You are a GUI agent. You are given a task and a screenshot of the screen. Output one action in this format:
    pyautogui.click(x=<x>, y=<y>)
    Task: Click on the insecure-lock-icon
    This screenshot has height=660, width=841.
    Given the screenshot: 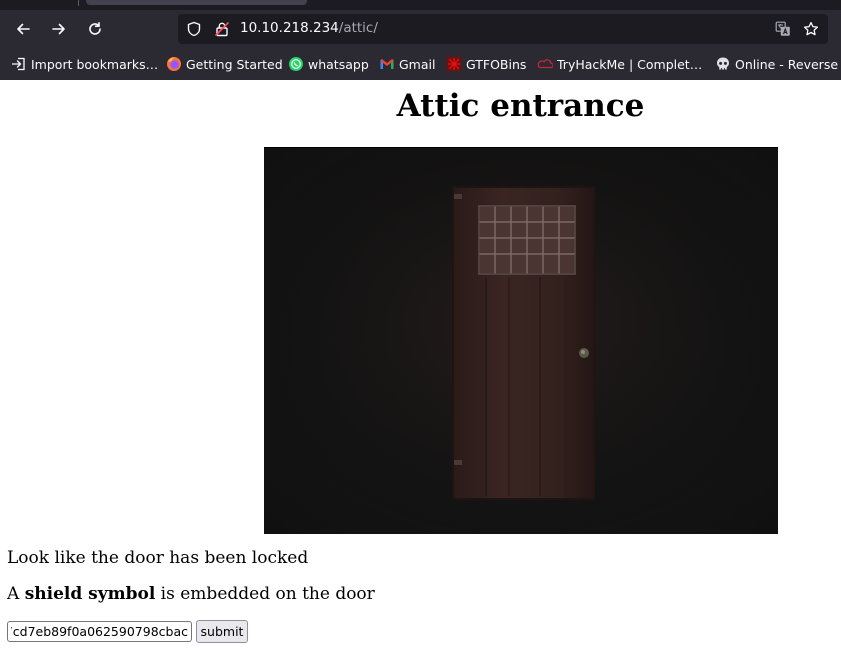 What is the action you would take?
    pyautogui.click(x=222, y=29)
    